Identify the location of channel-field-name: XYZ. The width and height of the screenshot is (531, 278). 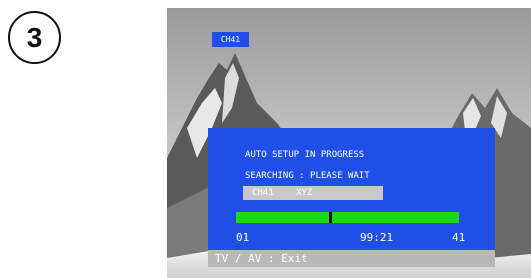
(304, 193).